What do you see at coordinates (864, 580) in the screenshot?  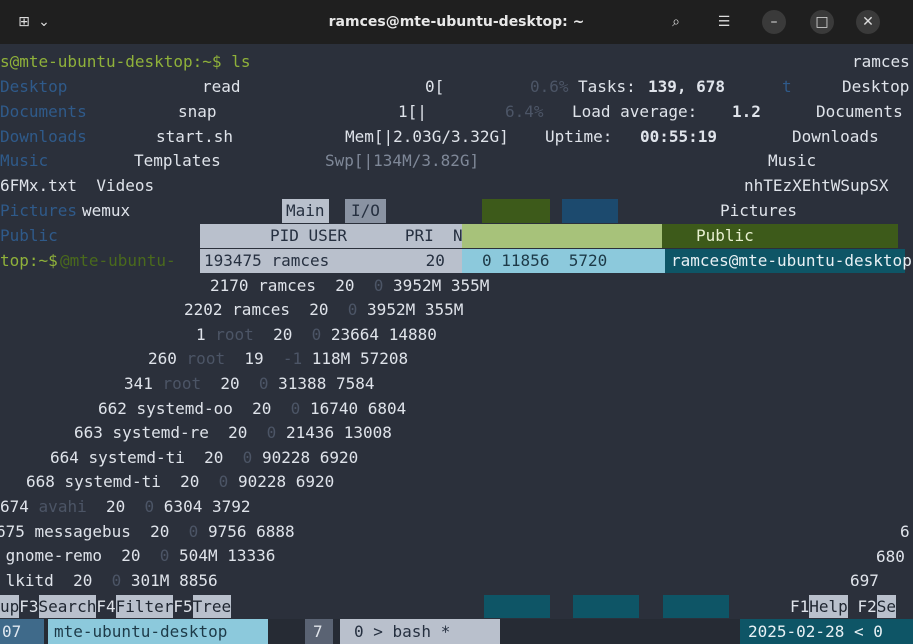 I see `right-pid: 697` at bounding box center [864, 580].